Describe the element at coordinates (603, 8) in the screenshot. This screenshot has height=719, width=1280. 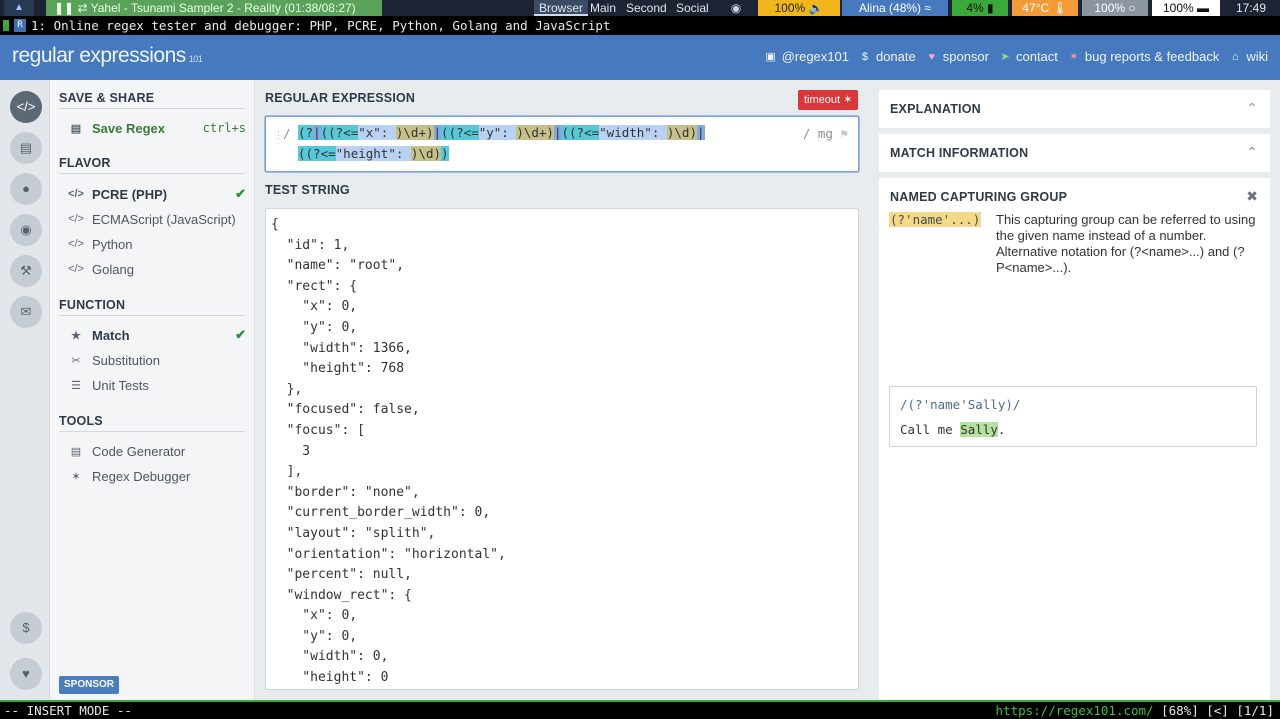
I see `workspace-main: Main` at that location.